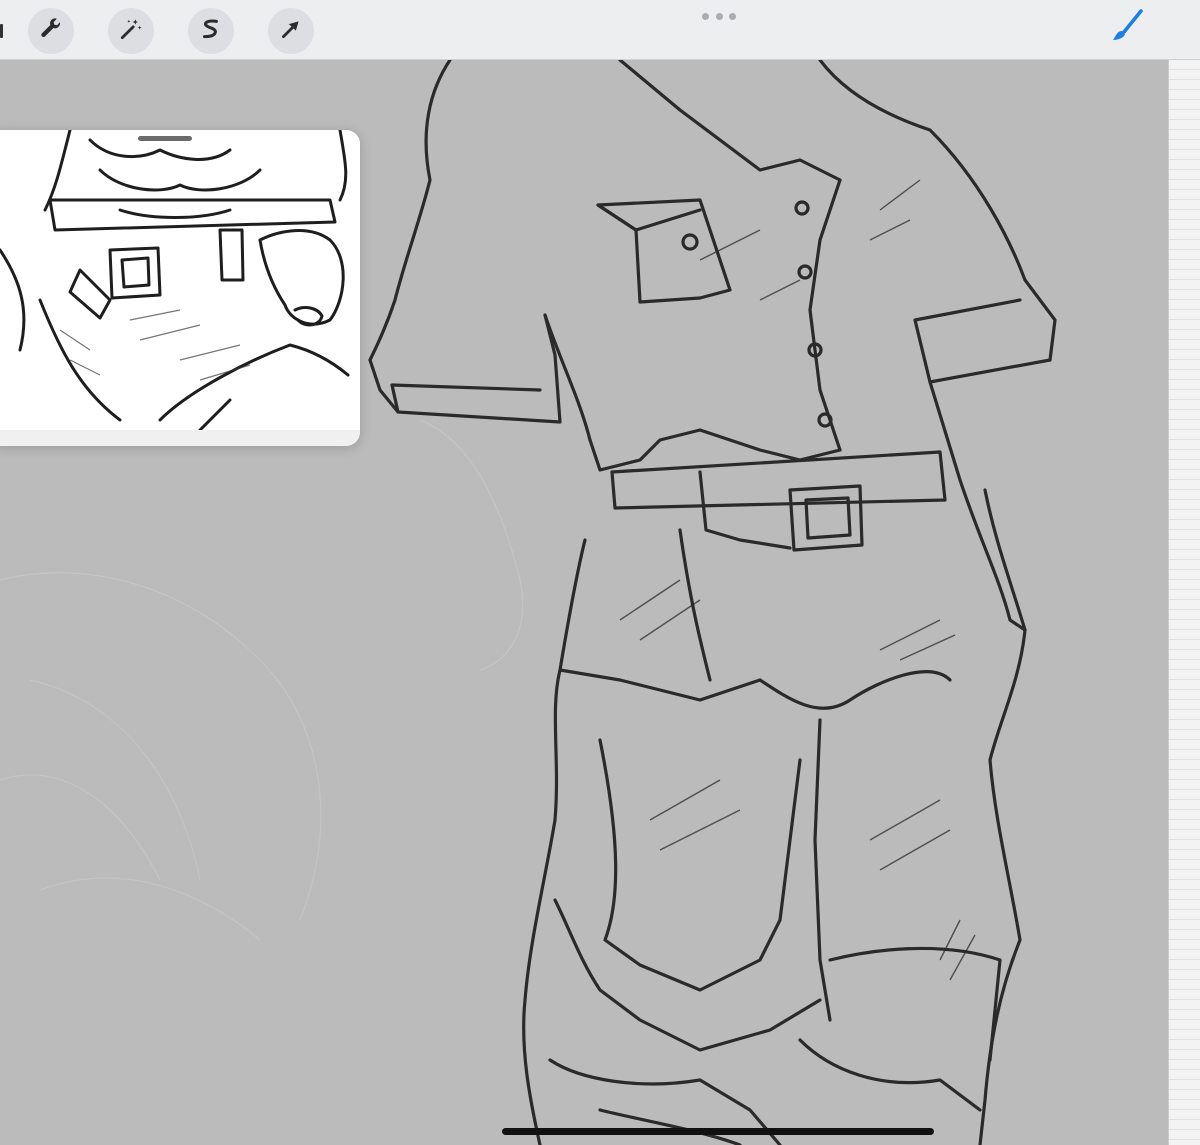 This screenshot has width=1200, height=1145. I want to click on selection-s-icon, so click(211, 31).